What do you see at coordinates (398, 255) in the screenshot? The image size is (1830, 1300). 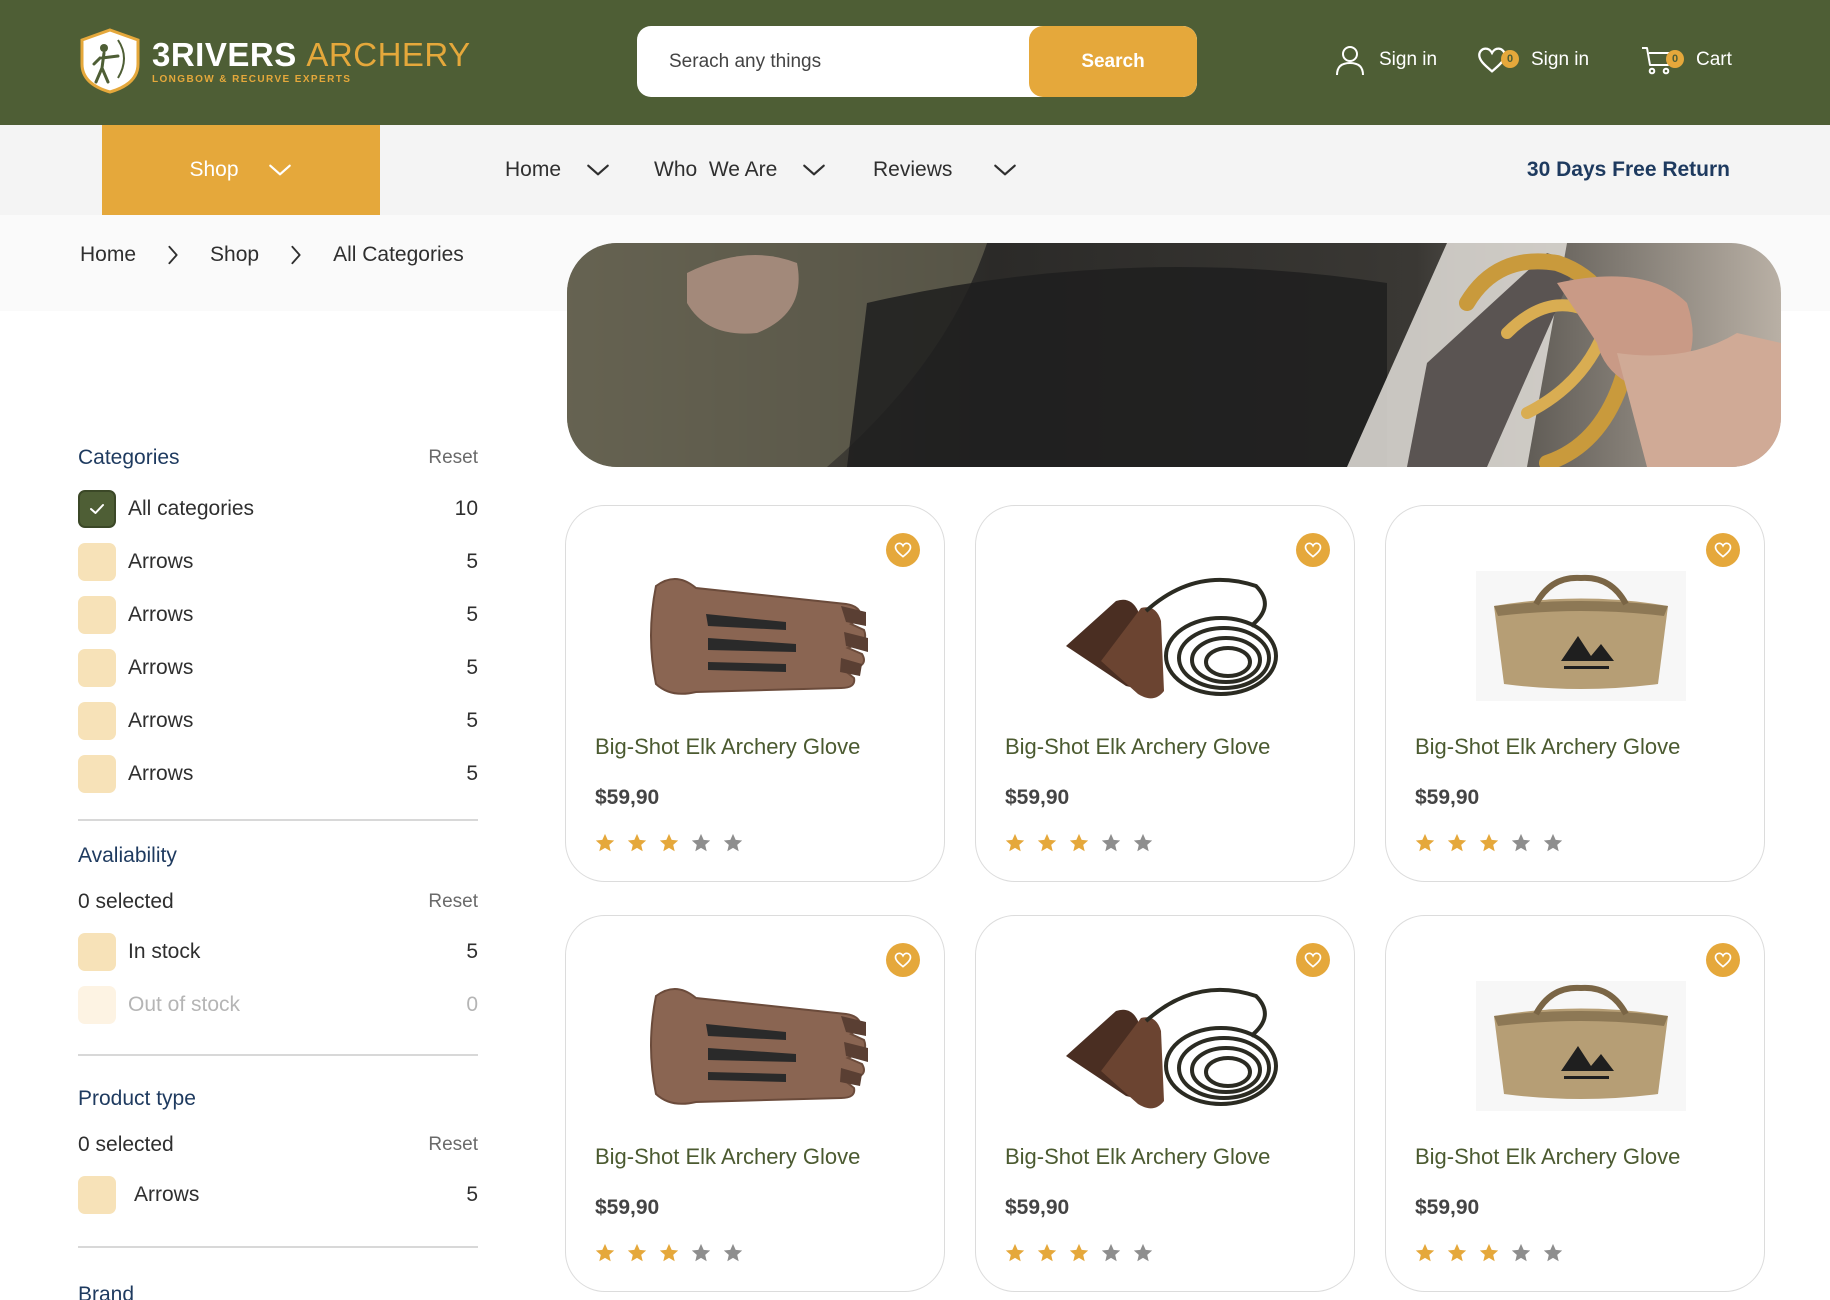 I see `breadcrumb-all-categories: All Categories` at bounding box center [398, 255].